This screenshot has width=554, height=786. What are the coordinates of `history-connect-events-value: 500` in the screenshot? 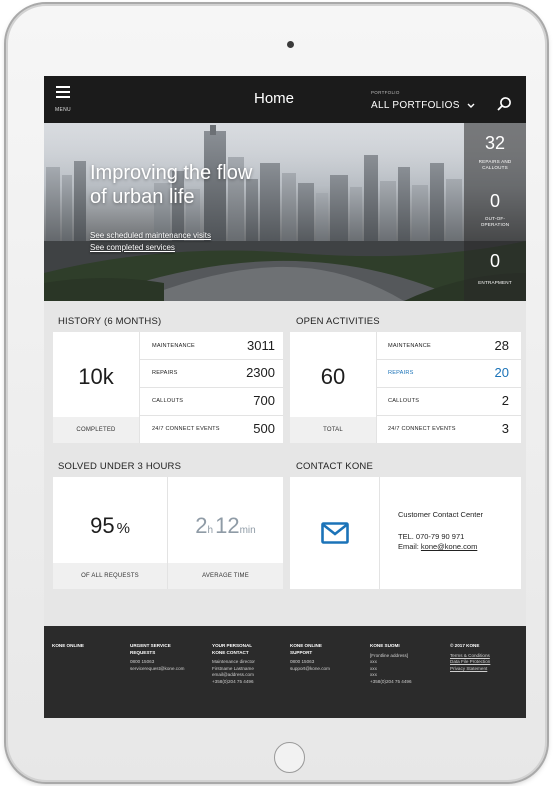 It's located at (264, 428).